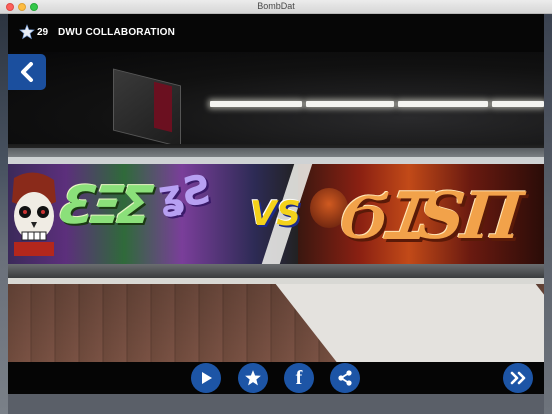 The width and height of the screenshot is (552, 414). I want to click on graffiti-tag-left-2: ʓƧ, so click(185, 193).